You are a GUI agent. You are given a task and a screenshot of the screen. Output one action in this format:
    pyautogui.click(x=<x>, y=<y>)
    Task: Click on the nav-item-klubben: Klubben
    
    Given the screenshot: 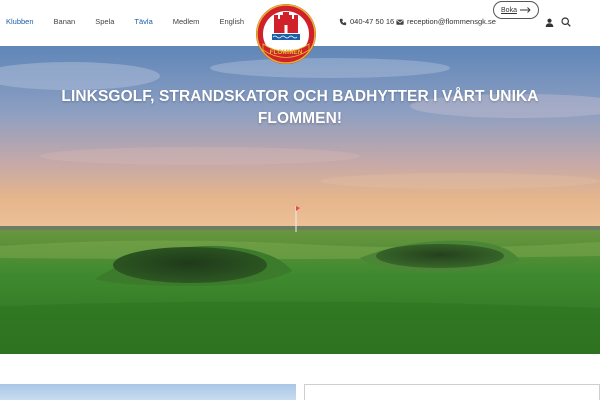 What is the action you would take?
    pyautogui.click(x=20, y=21)
    